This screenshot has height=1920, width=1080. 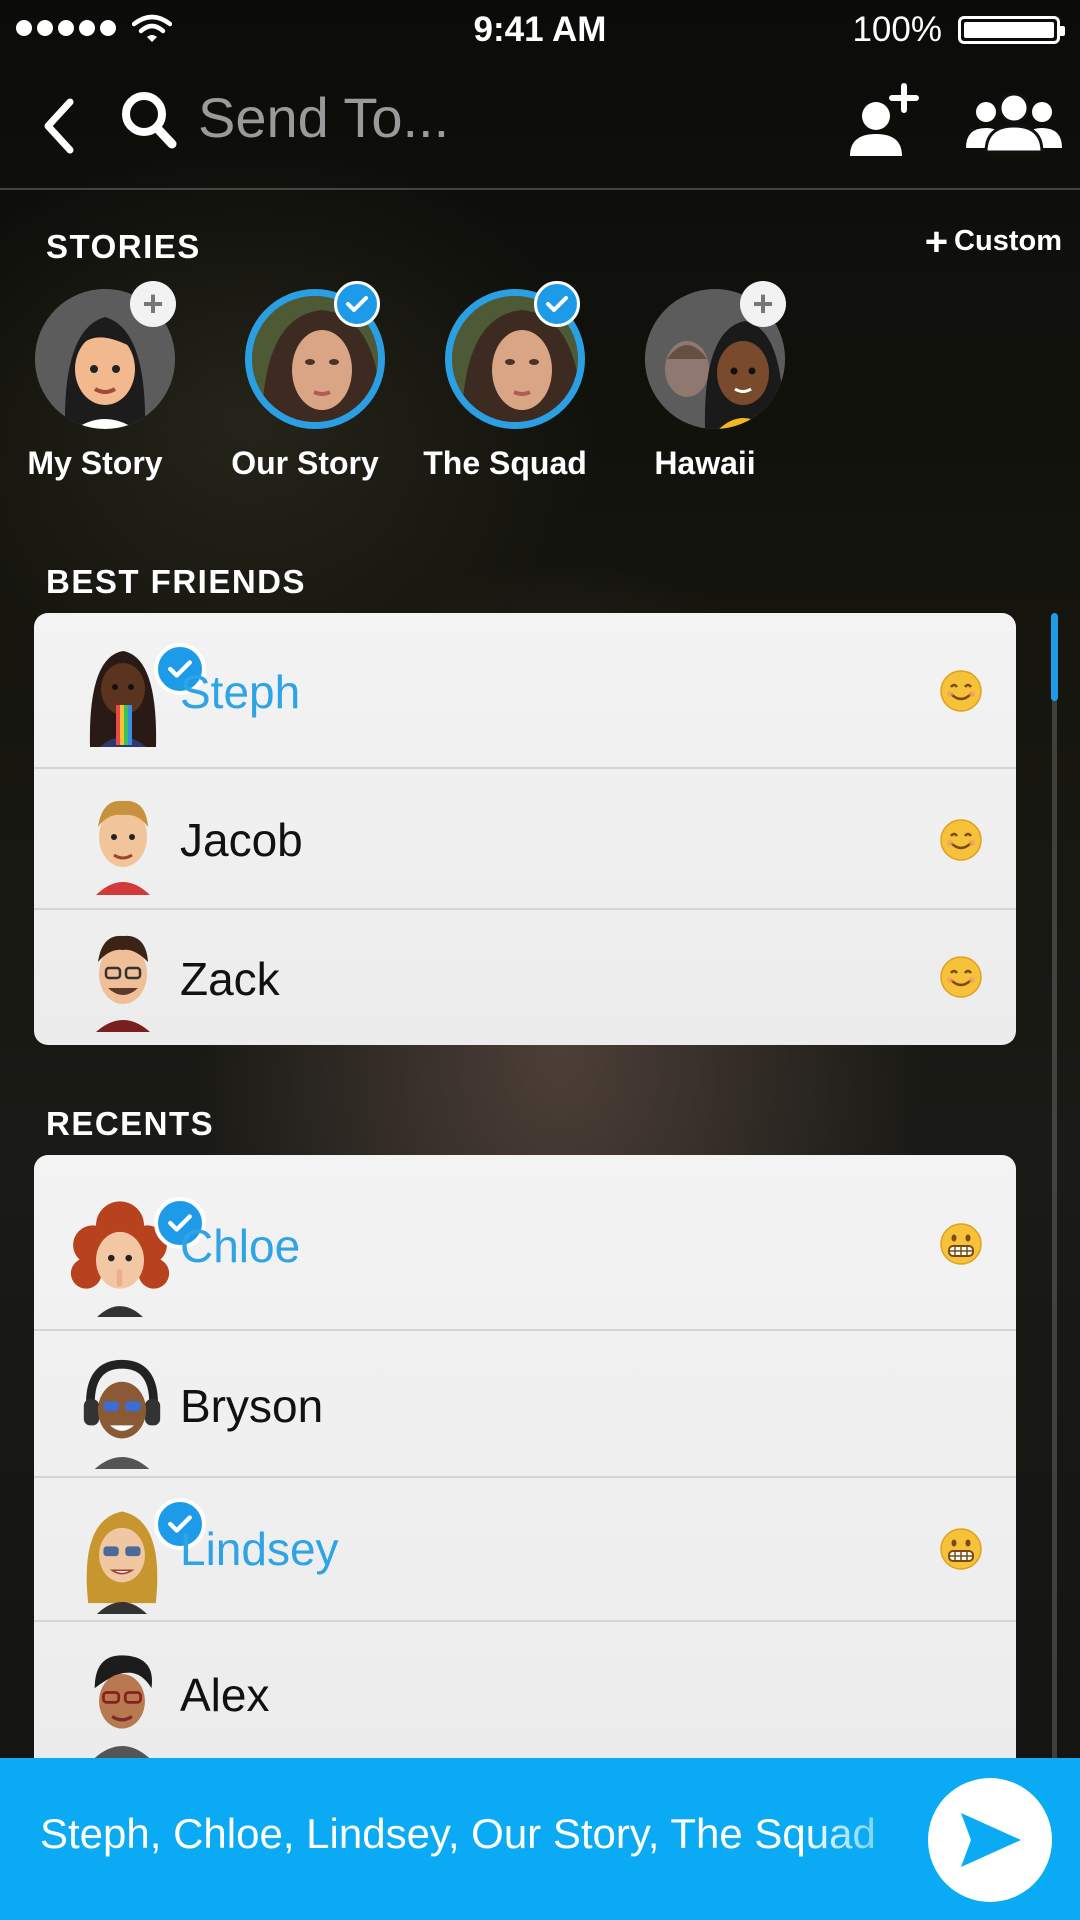 What do you see at coordinates (130, 1123) in the screenshot?
I see `recents-section-title: RECENTS` at bounding box center [130, 1123].